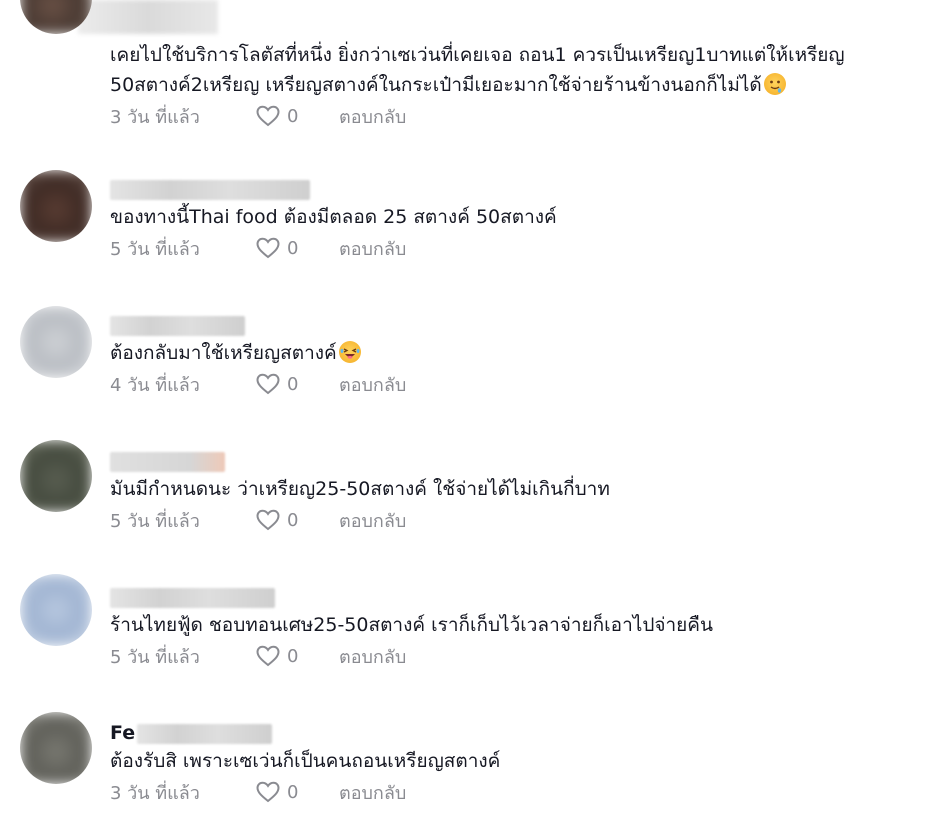 The image size is (941, 826). I want to click on username-visible-part: Fe, so click(123, 733).